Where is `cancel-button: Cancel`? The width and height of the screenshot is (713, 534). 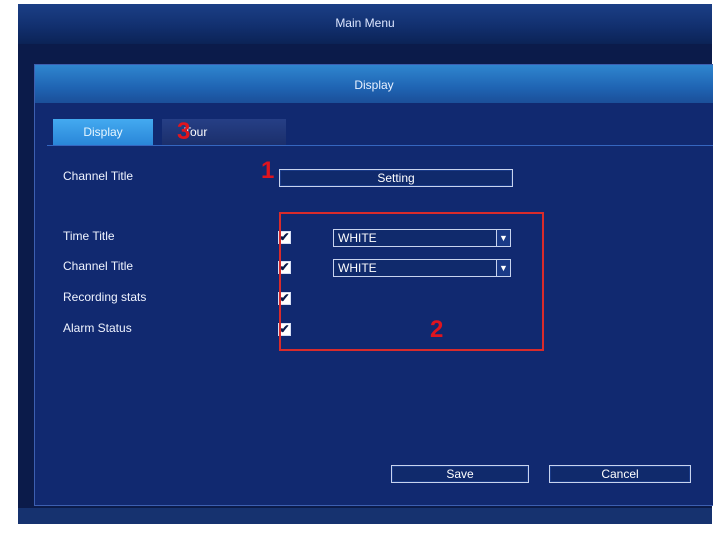
cancel-button: Cancel is located at coordinates (620, 474).